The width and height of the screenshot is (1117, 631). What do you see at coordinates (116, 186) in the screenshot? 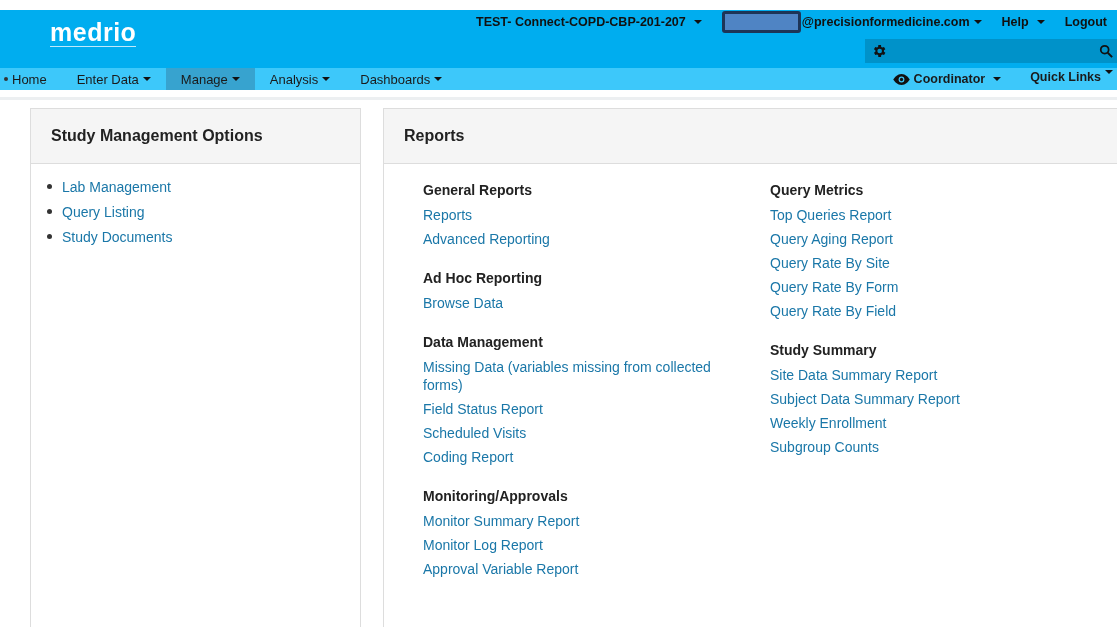
I see `option-link: Lab Management` at bounding box center [116, 186].